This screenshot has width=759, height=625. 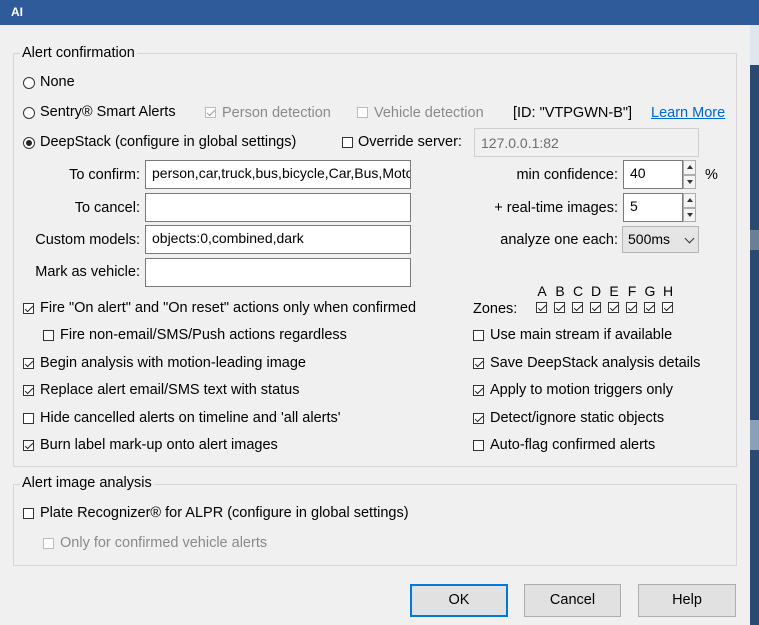 What do you see at coordinates (28, 390) in the screenshot?
I see `replace-alert-checkbox` at bounding box center [28, 390].